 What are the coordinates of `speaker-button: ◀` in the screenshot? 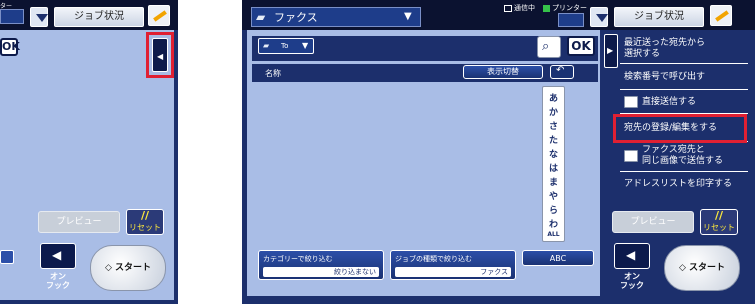 It's located at (632, 256).